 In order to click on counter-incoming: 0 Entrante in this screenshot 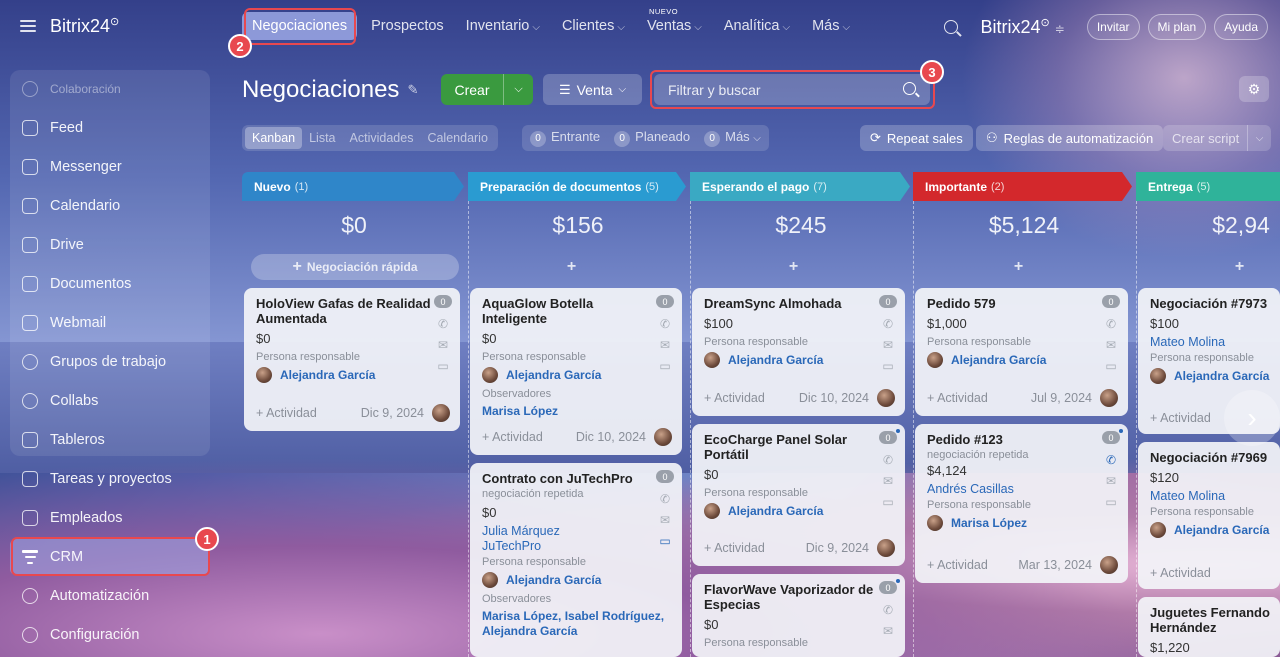, I will do `click(565, 138)`.